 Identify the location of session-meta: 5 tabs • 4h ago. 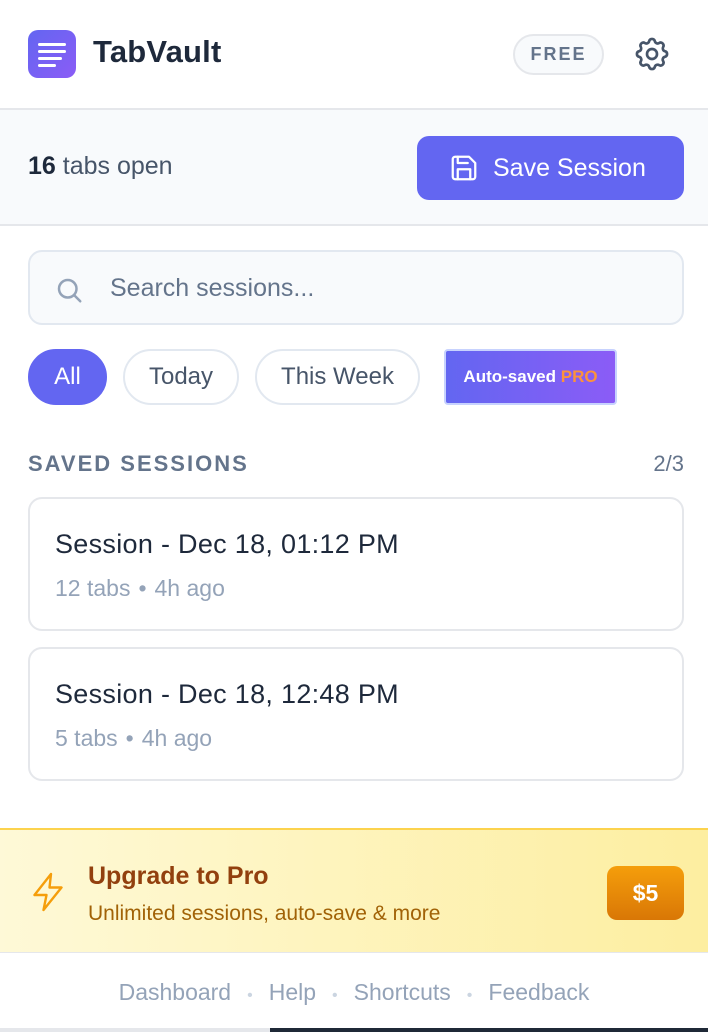
(133, 738).